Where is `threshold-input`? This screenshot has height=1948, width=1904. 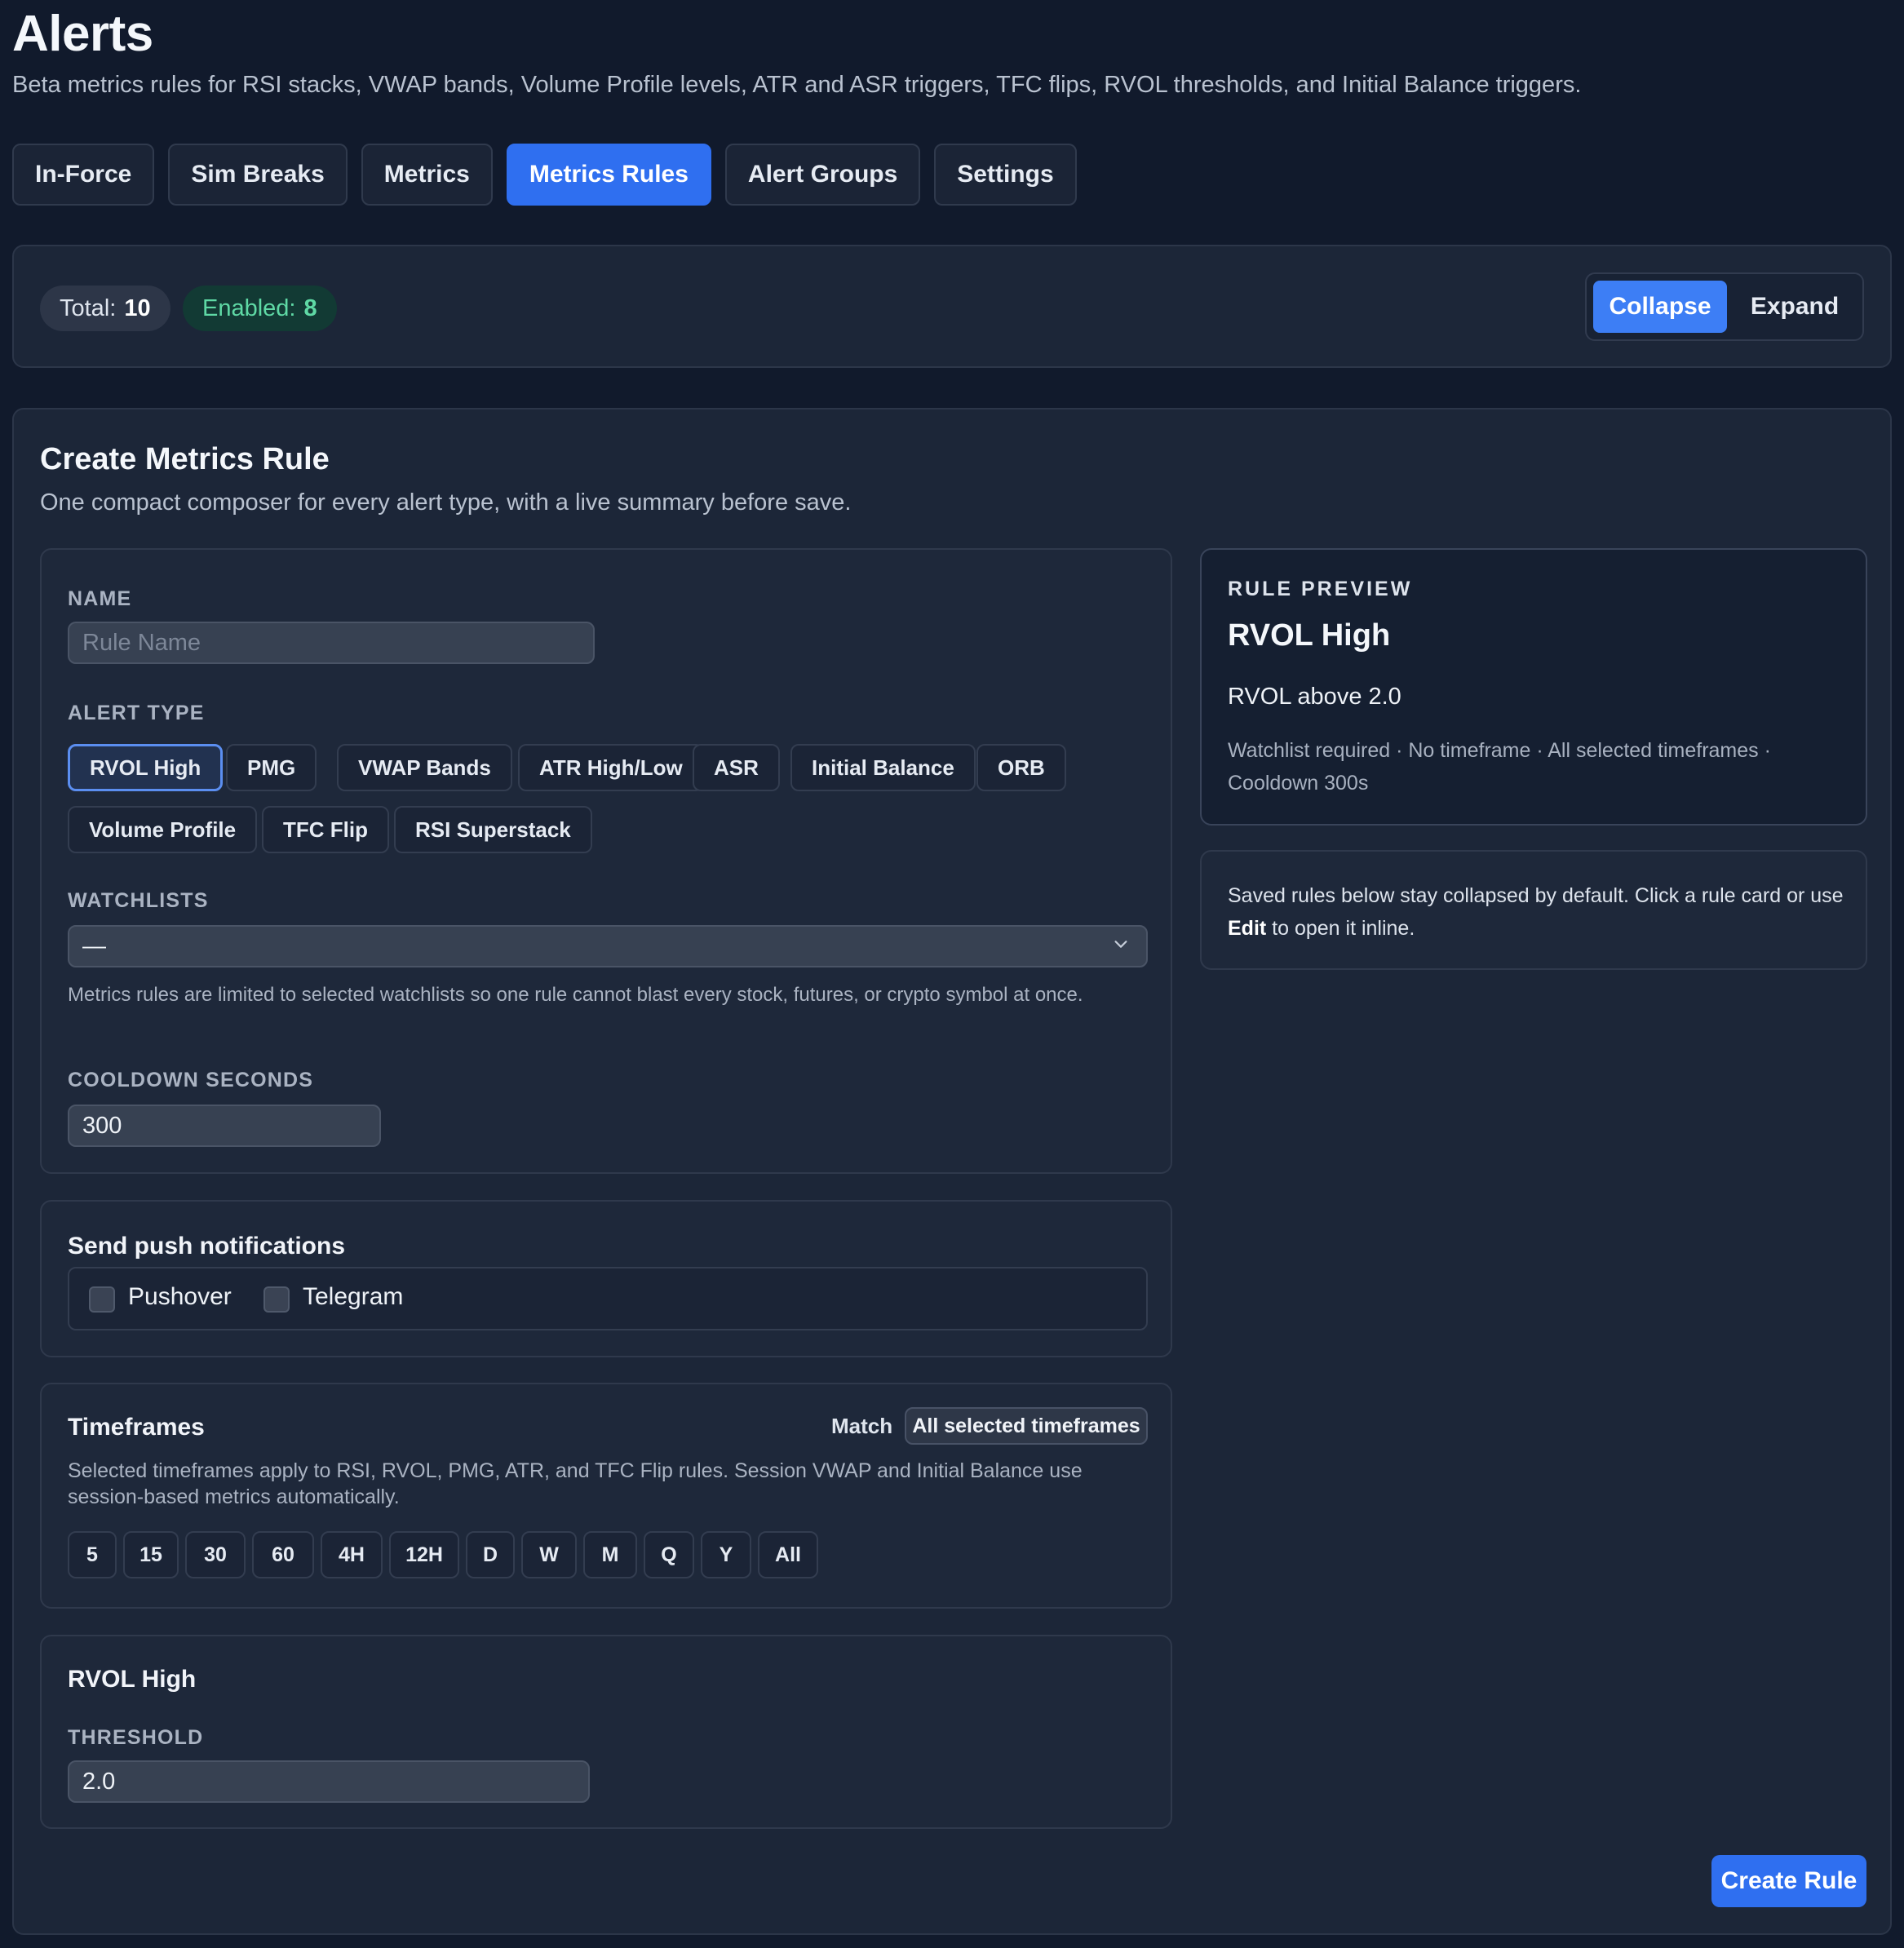
threshold-input is located at coordinates (329, 1781).